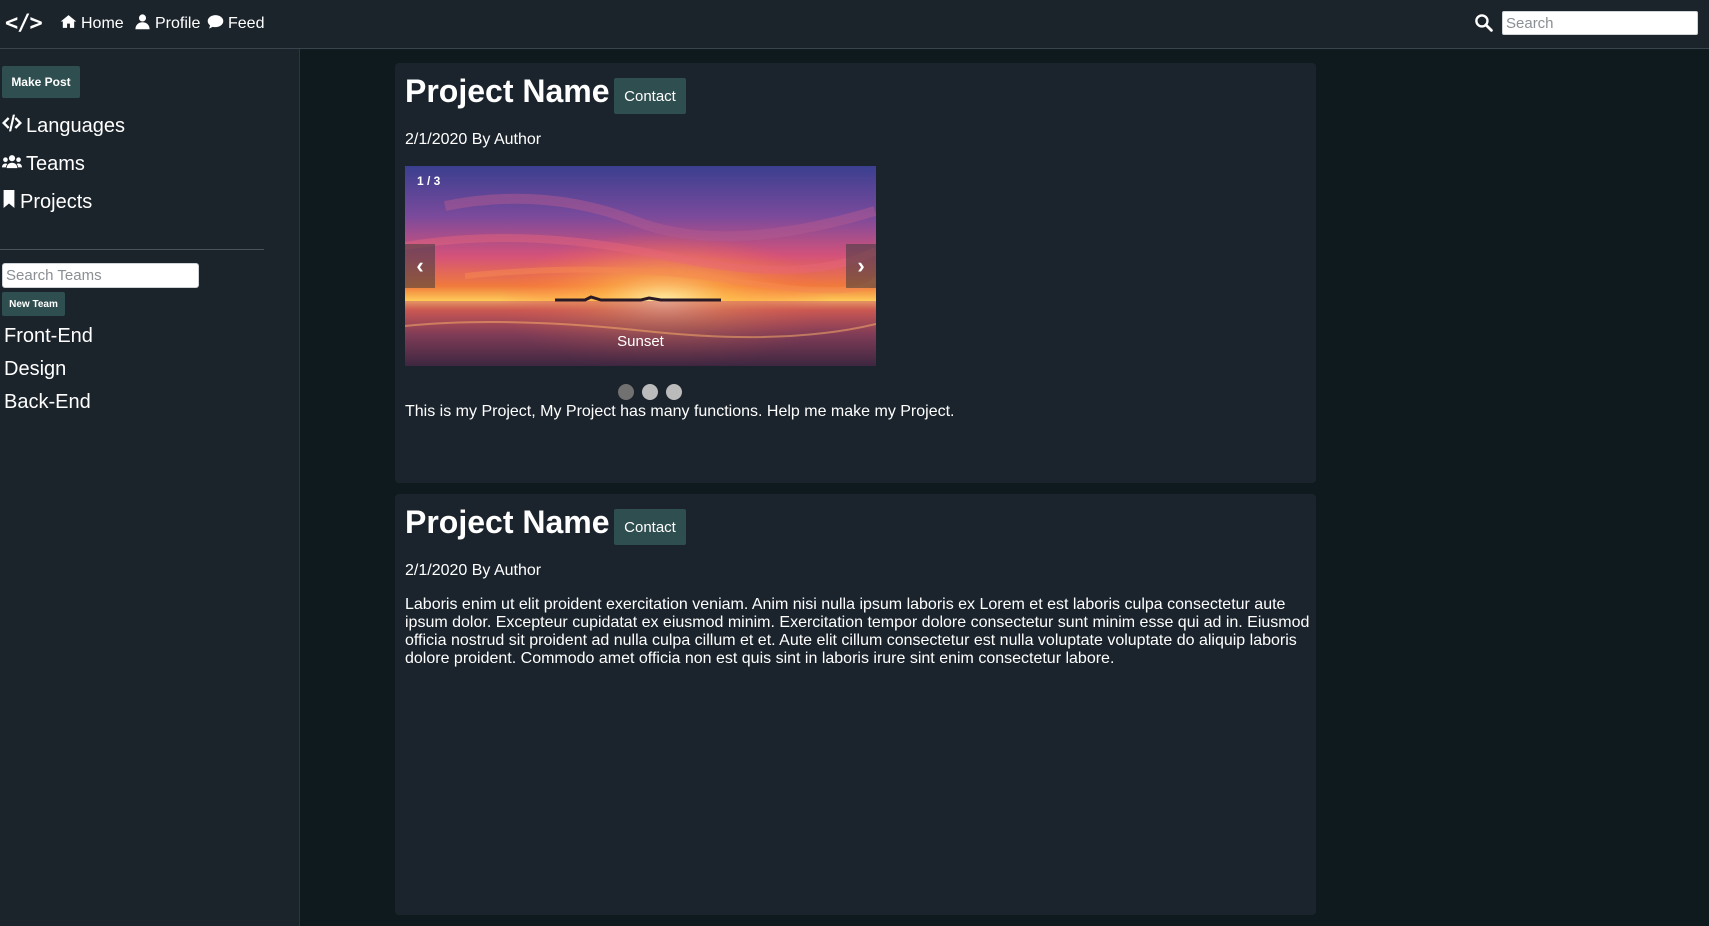 The width and height of the screenshot is (1709, 926). I want to click on sidebar-item-label: Languages, so click(75, 125).